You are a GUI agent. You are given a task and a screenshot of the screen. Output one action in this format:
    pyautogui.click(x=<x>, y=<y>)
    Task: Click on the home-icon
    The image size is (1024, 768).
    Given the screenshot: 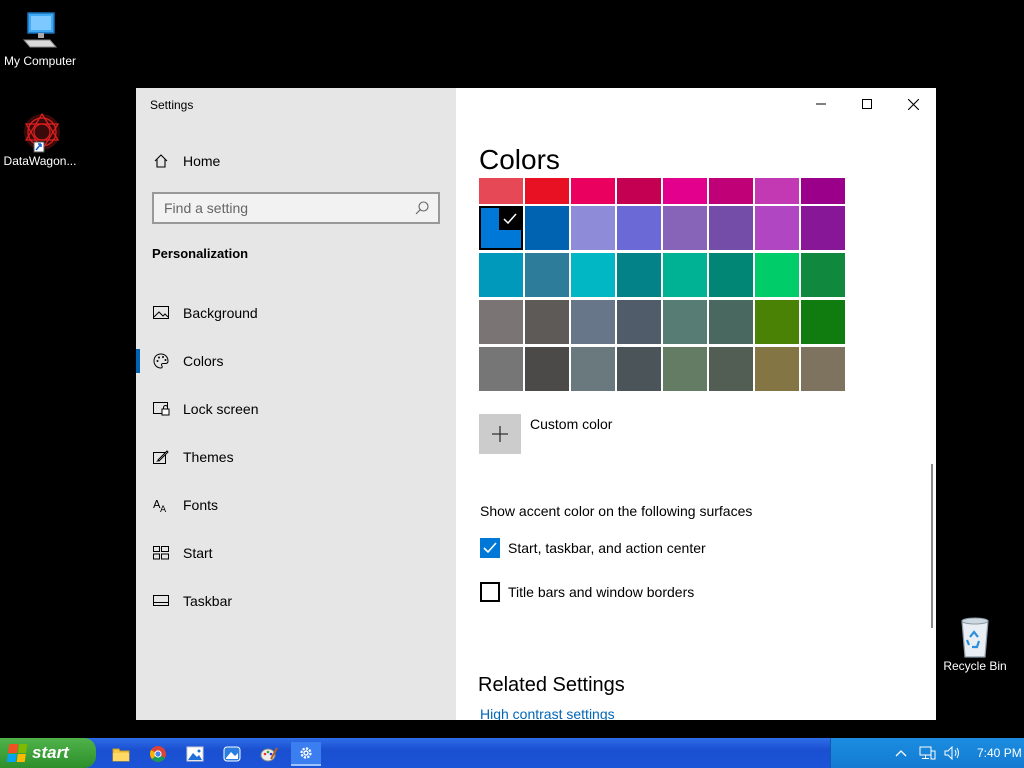 What is the action you would take?
    pyautogui.click(x=161, y=161)
    